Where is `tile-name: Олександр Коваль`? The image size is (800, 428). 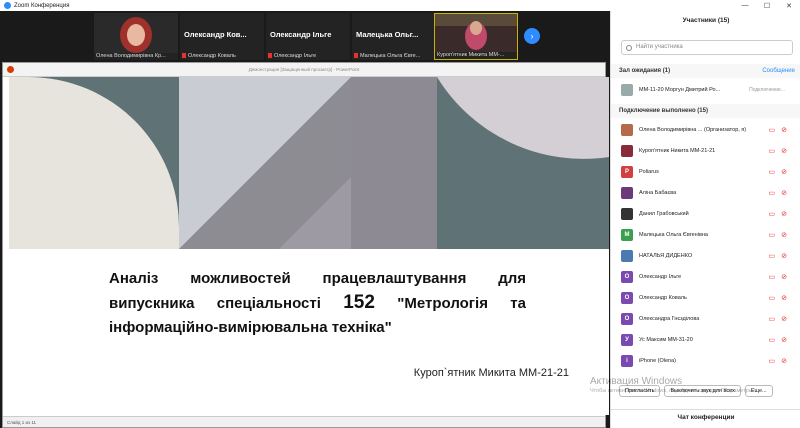 tile-name: Олександр Коваль is located at coordinates (212, 56).